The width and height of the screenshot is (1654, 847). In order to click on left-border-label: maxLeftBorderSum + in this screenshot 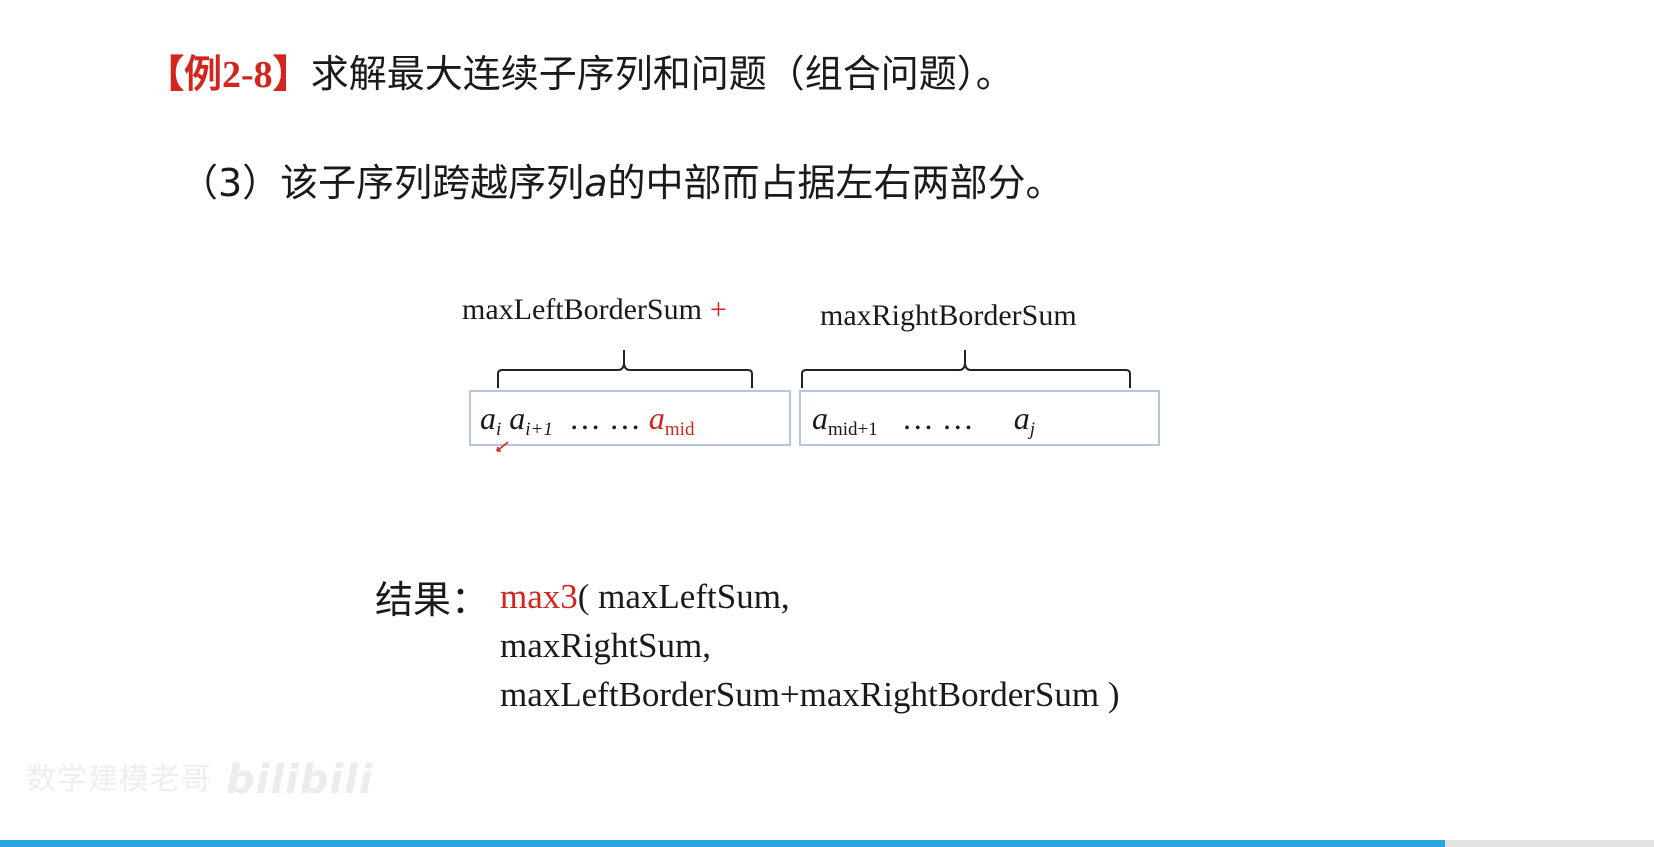, I will do `click(594, 310)`.